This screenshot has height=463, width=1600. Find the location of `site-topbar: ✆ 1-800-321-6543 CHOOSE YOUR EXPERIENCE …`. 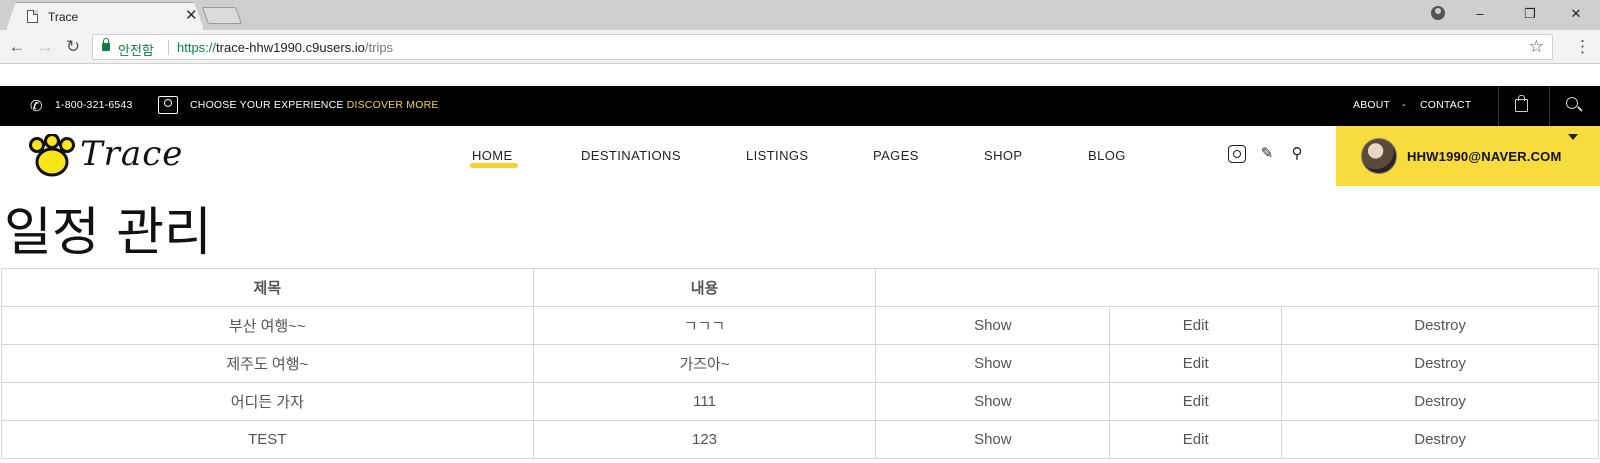

site-topbar: ✆ 1-800-321-6543 CHOOSE YOUR EXPERIENCE … is located at coordinates (800, 106).